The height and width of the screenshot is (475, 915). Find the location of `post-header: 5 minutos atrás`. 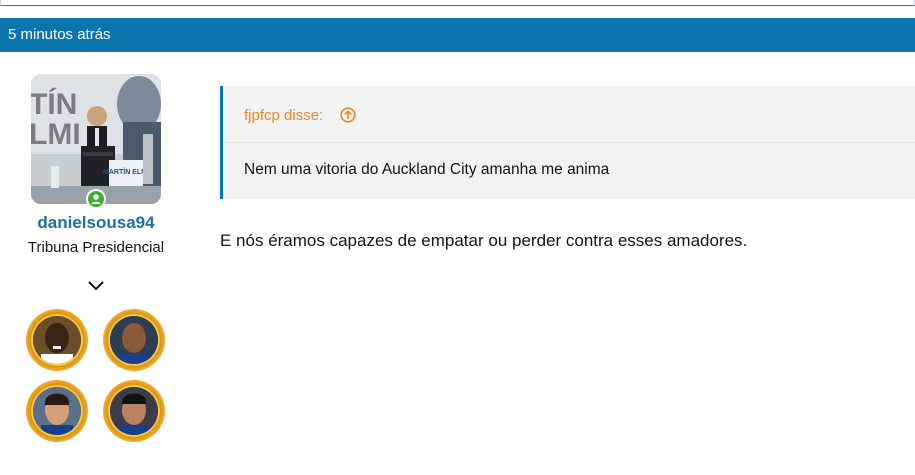

post-header: 5 minutos atrás is located at coordinates (457, 35).